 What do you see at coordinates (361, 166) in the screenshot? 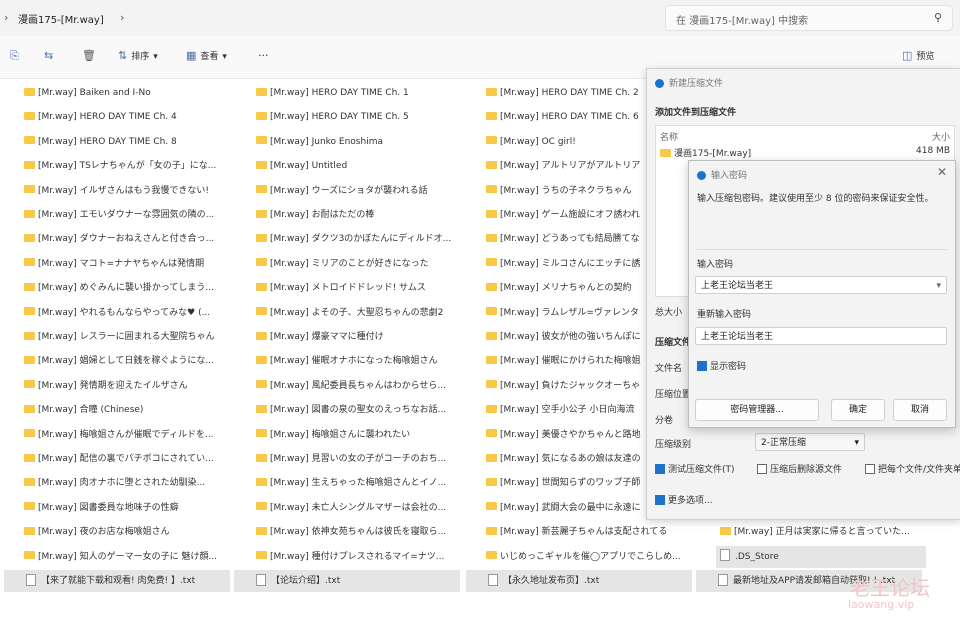
I see `folder-item: [Mr.way] Untitled` at bounding box center [361, 166].